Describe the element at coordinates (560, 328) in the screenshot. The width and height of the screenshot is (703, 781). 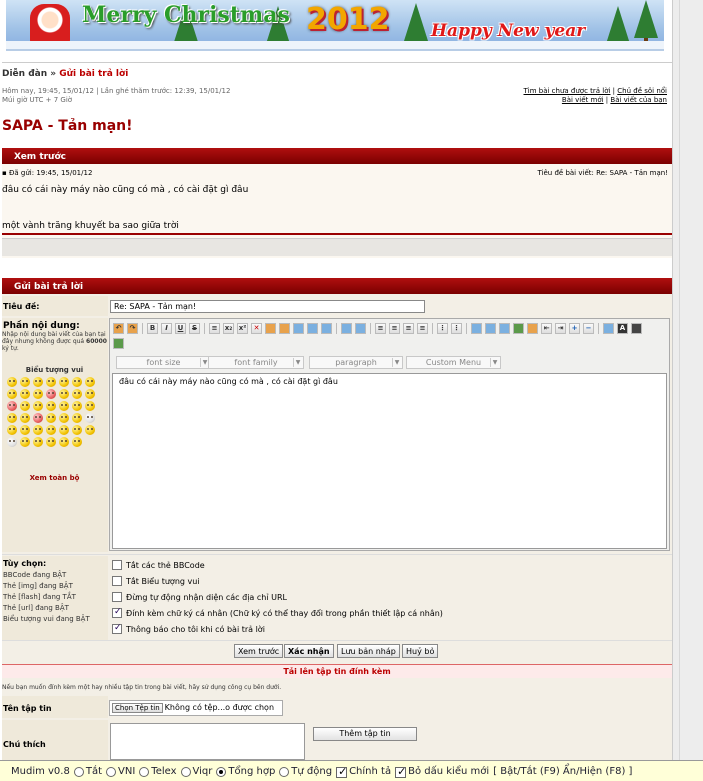
I see `indent-icon: ⇥` at that location.